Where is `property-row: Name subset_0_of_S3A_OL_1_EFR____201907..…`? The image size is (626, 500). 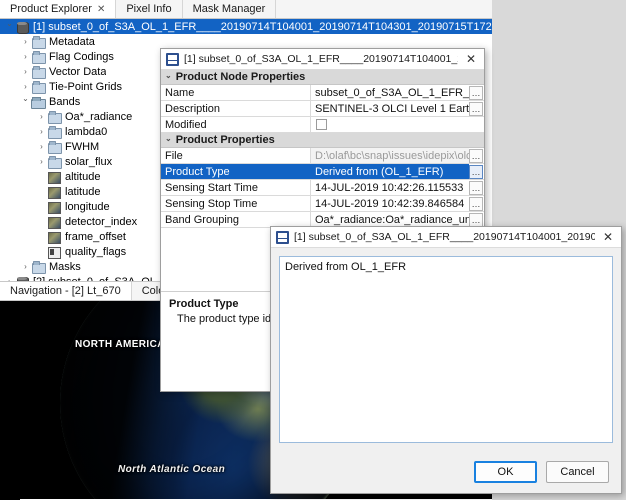 property-row: Name subset_0_of_S3A_OL_1_EFR____201907..… is located at coordinates (322, 93).